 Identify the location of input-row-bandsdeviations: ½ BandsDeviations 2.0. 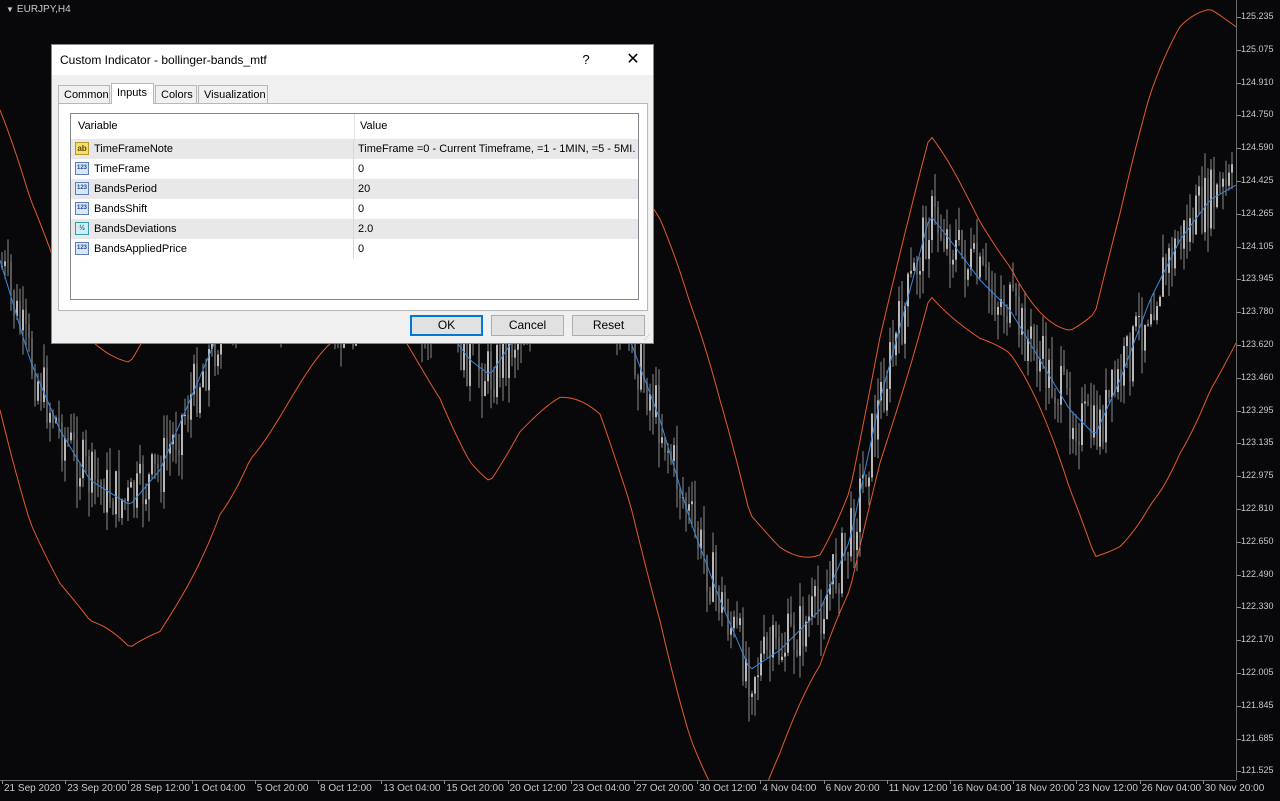
(354, 229).